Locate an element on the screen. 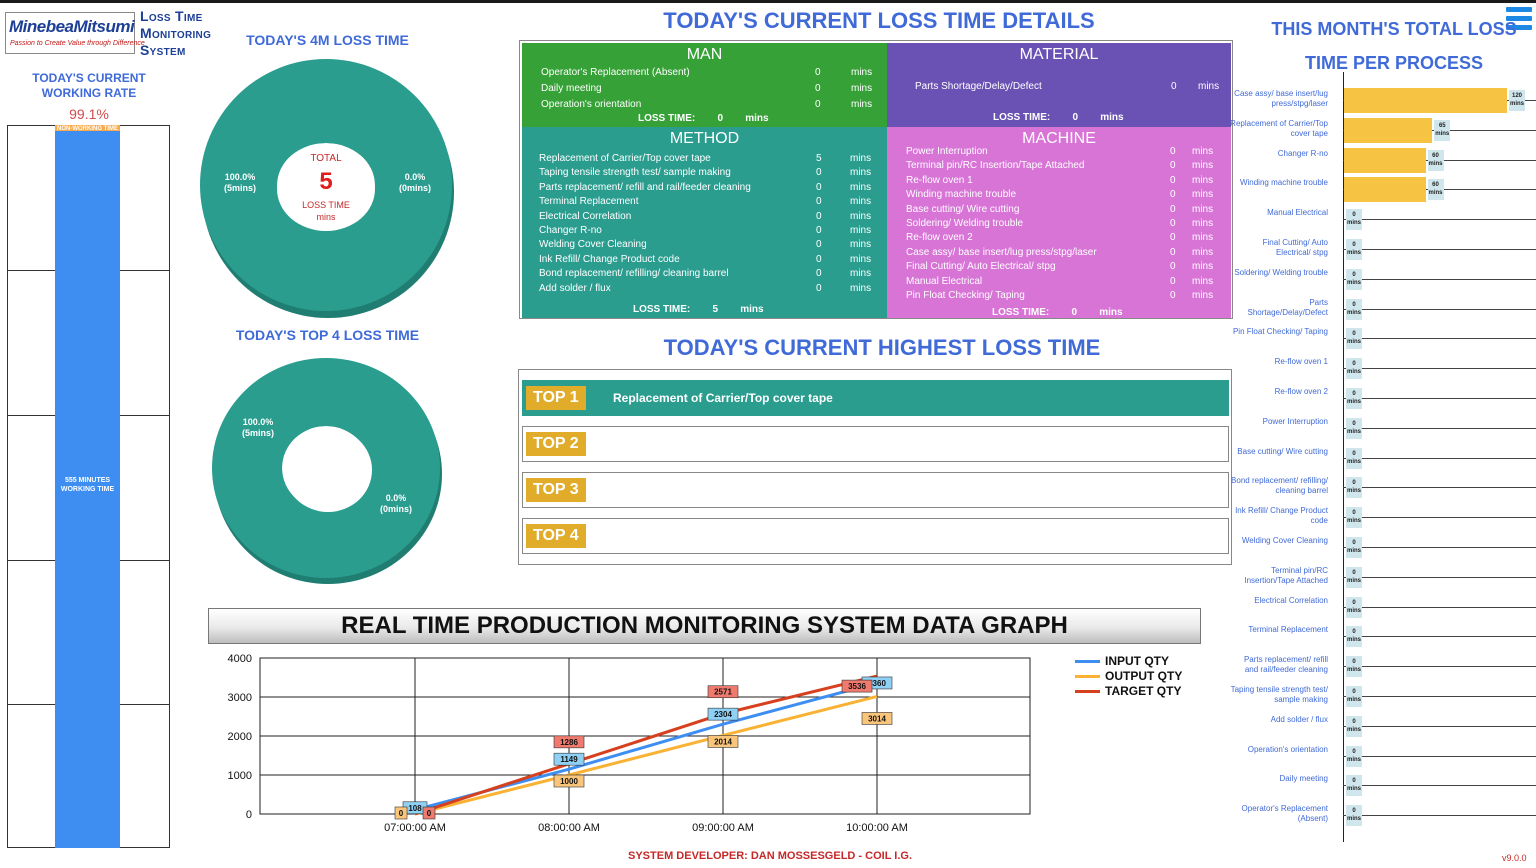 The width and height of the screenshot is (1536, 868). top-row-2: TOP 2 is located at coordinates (875, 444).